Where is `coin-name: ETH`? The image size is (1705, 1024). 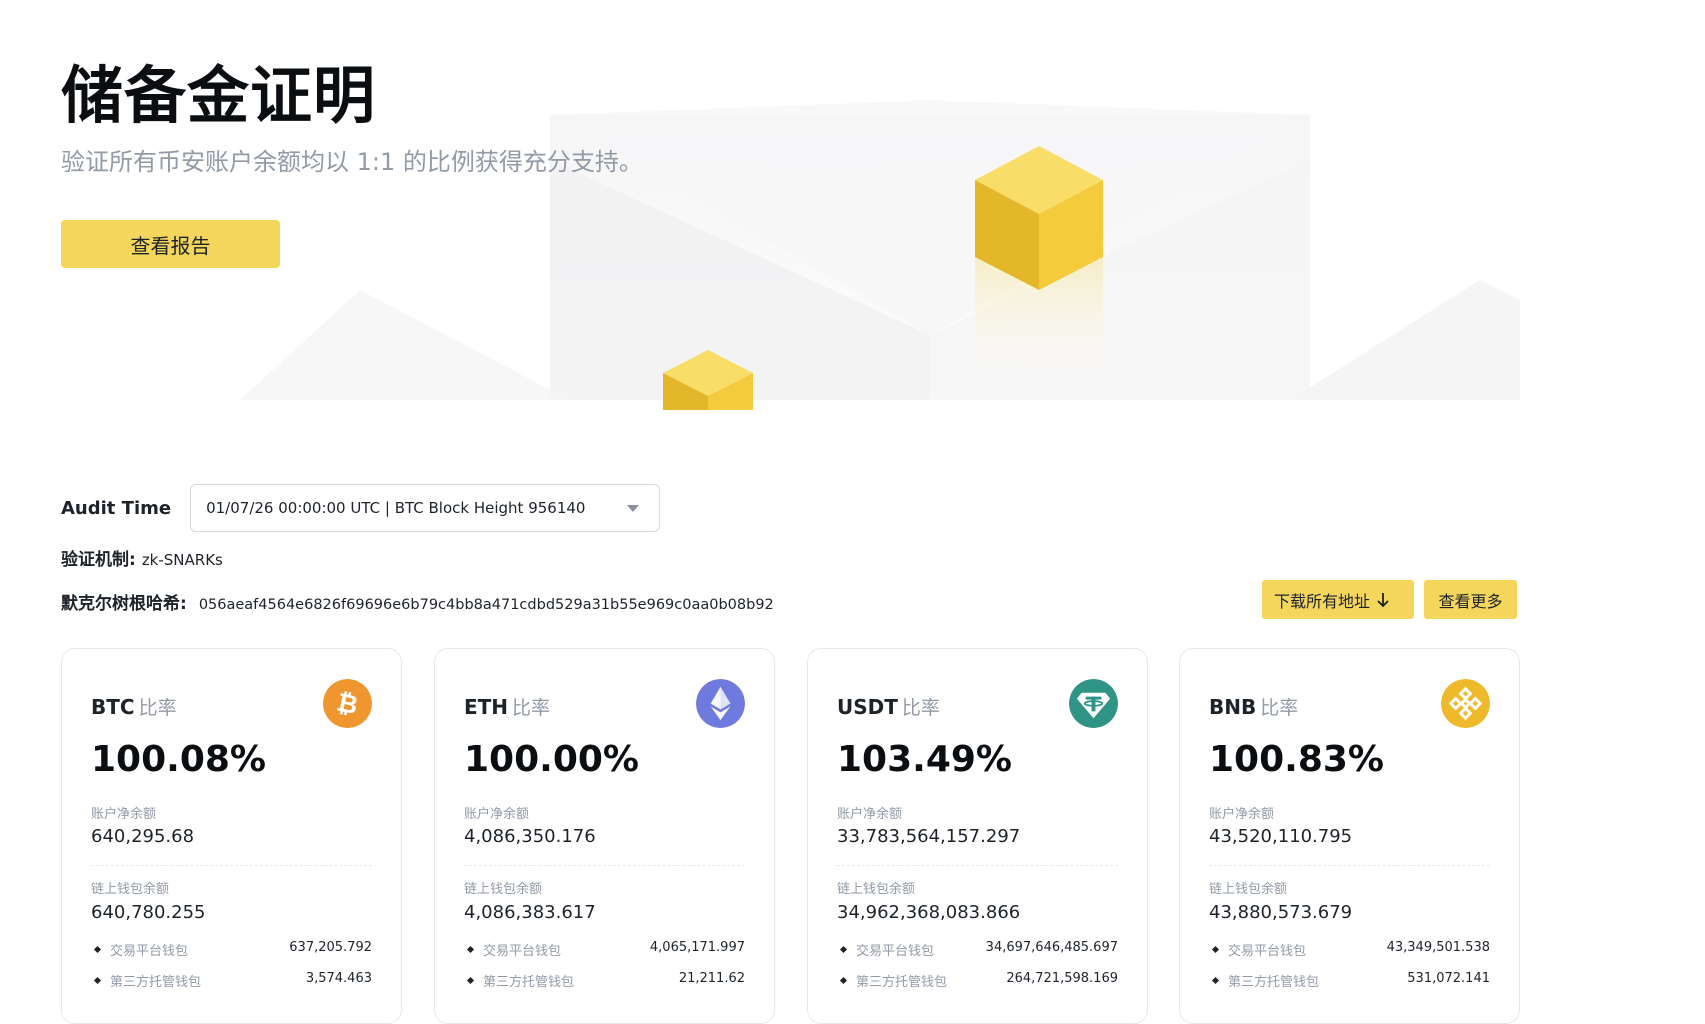
coin-name: ETH is located at coordinates (486, 707).